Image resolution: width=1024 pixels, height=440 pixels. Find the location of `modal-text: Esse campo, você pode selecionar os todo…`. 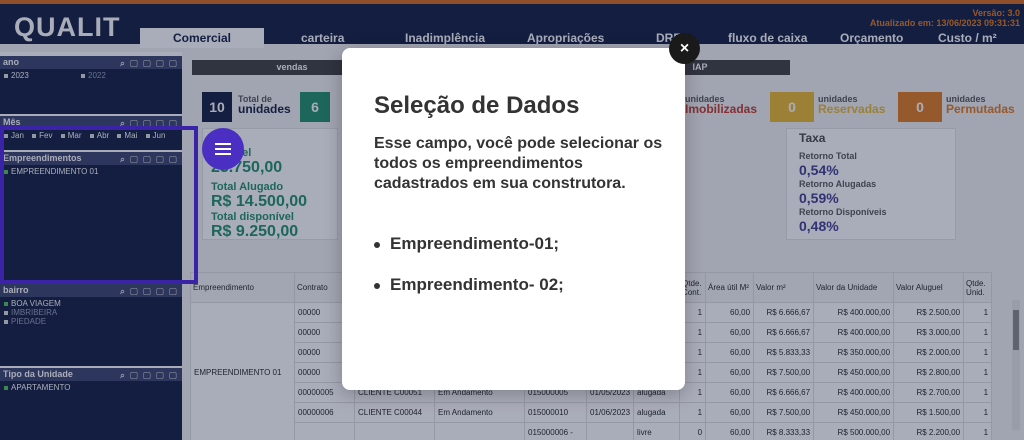

modal-text: Esse campo, você pode selecionar os todo… is located at coordinates (518, 163).